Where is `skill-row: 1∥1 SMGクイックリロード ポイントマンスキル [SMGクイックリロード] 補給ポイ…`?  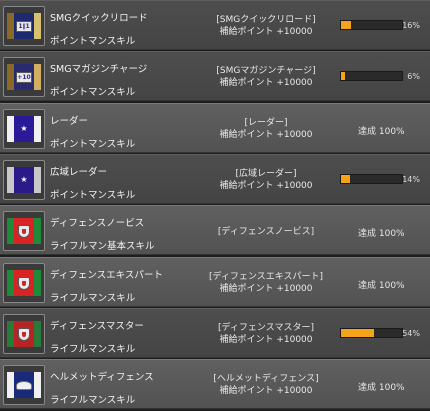 skill-row: 1∥1 SMGクイックリロード ポイントマンスキル [SMGクイックリロード] 補給ポイ… is located at coordinates (215, 25).